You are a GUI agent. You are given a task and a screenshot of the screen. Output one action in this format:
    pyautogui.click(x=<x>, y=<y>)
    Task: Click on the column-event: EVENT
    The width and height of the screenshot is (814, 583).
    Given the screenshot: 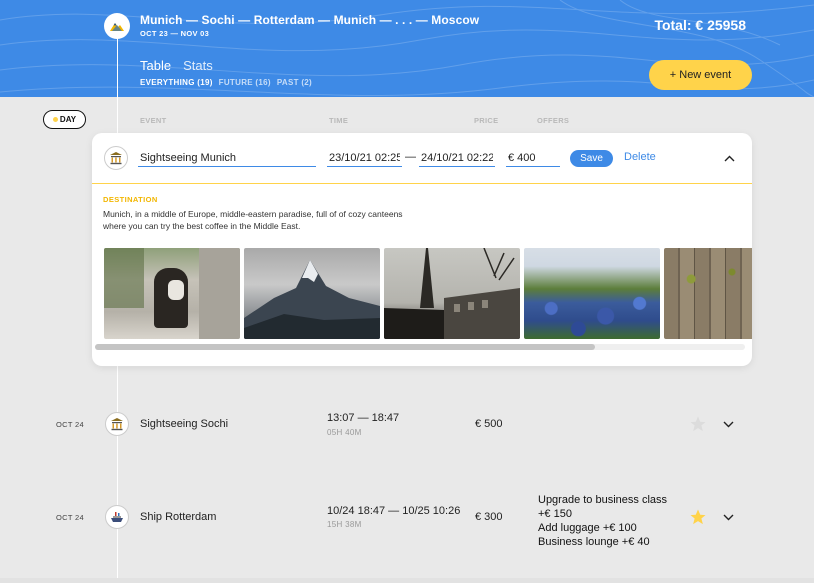 What is the action you would take?
    pyautogui.click(x=153, y=120)
    